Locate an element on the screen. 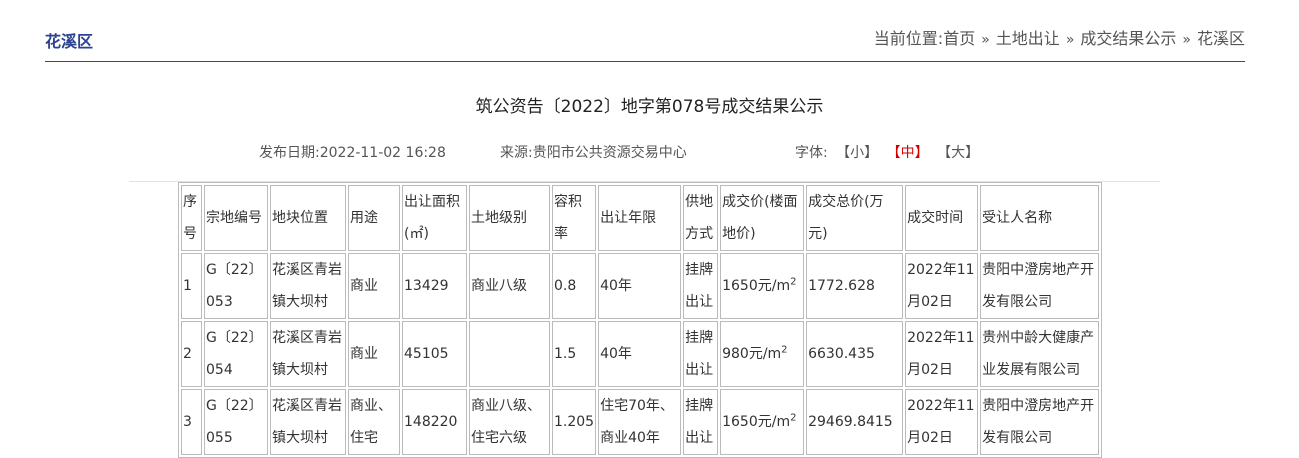 This screenshot has height=458, width=1299. cell-no: 3 is located at coordinates (191, 422).